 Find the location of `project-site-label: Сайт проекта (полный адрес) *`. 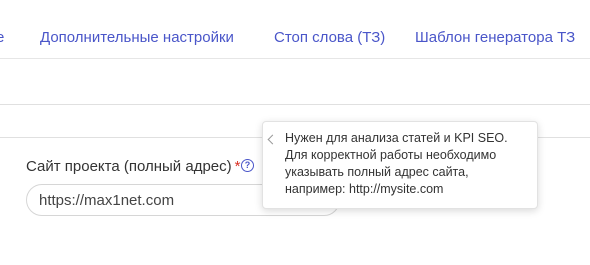

project-site-label: Сайт проекта (полный адрес) * is located at coordinates (133, 166).